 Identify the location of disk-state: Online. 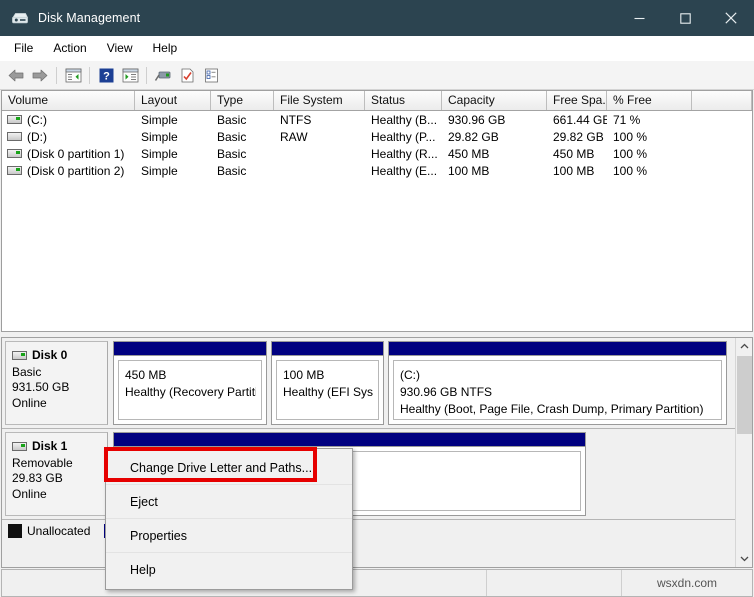
(29, 493).